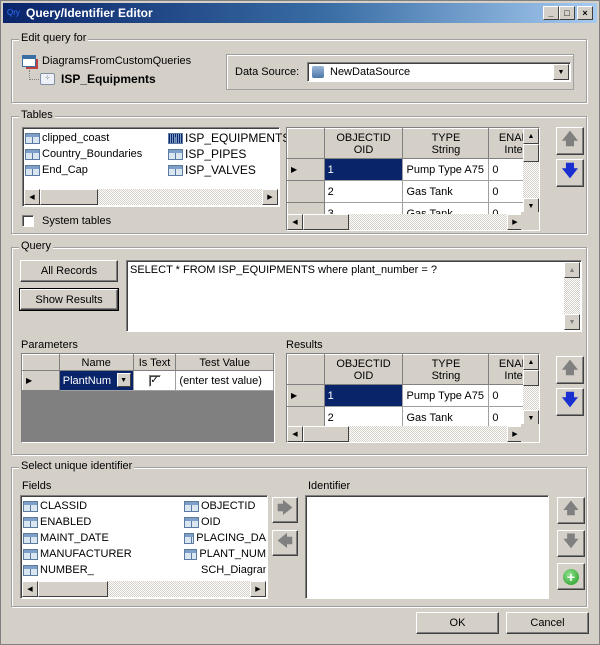  Describe the element at coordinates (585, 13) in the screenshot. I see `close-button: ×` at that location.